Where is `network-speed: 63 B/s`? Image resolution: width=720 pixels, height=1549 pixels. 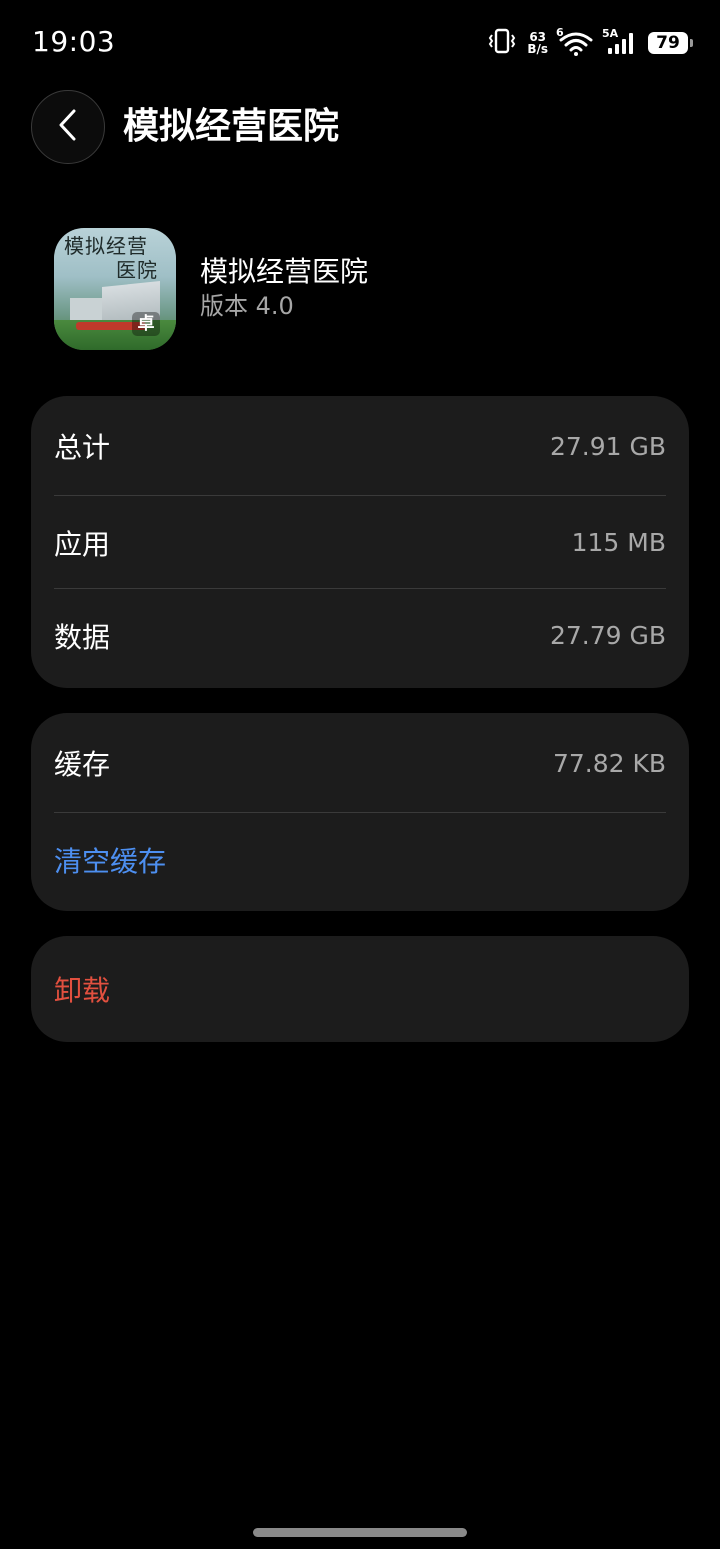
network-speed: 63 B/s is located at coordinates (537, 43).